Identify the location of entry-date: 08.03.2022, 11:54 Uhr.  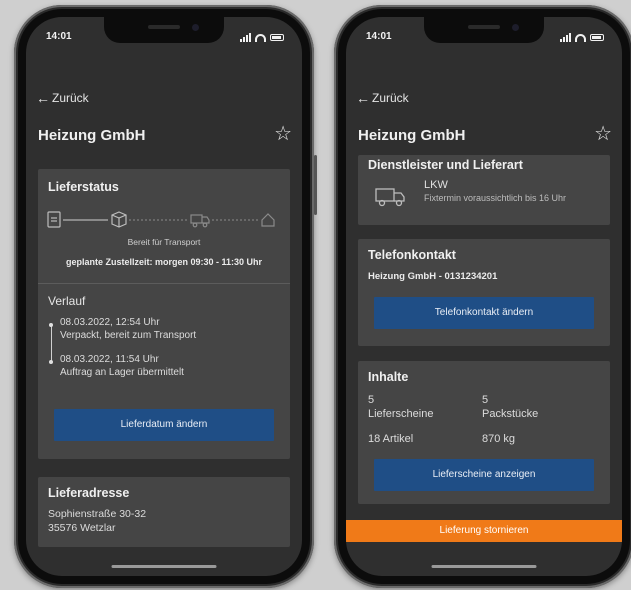
(109, 359).